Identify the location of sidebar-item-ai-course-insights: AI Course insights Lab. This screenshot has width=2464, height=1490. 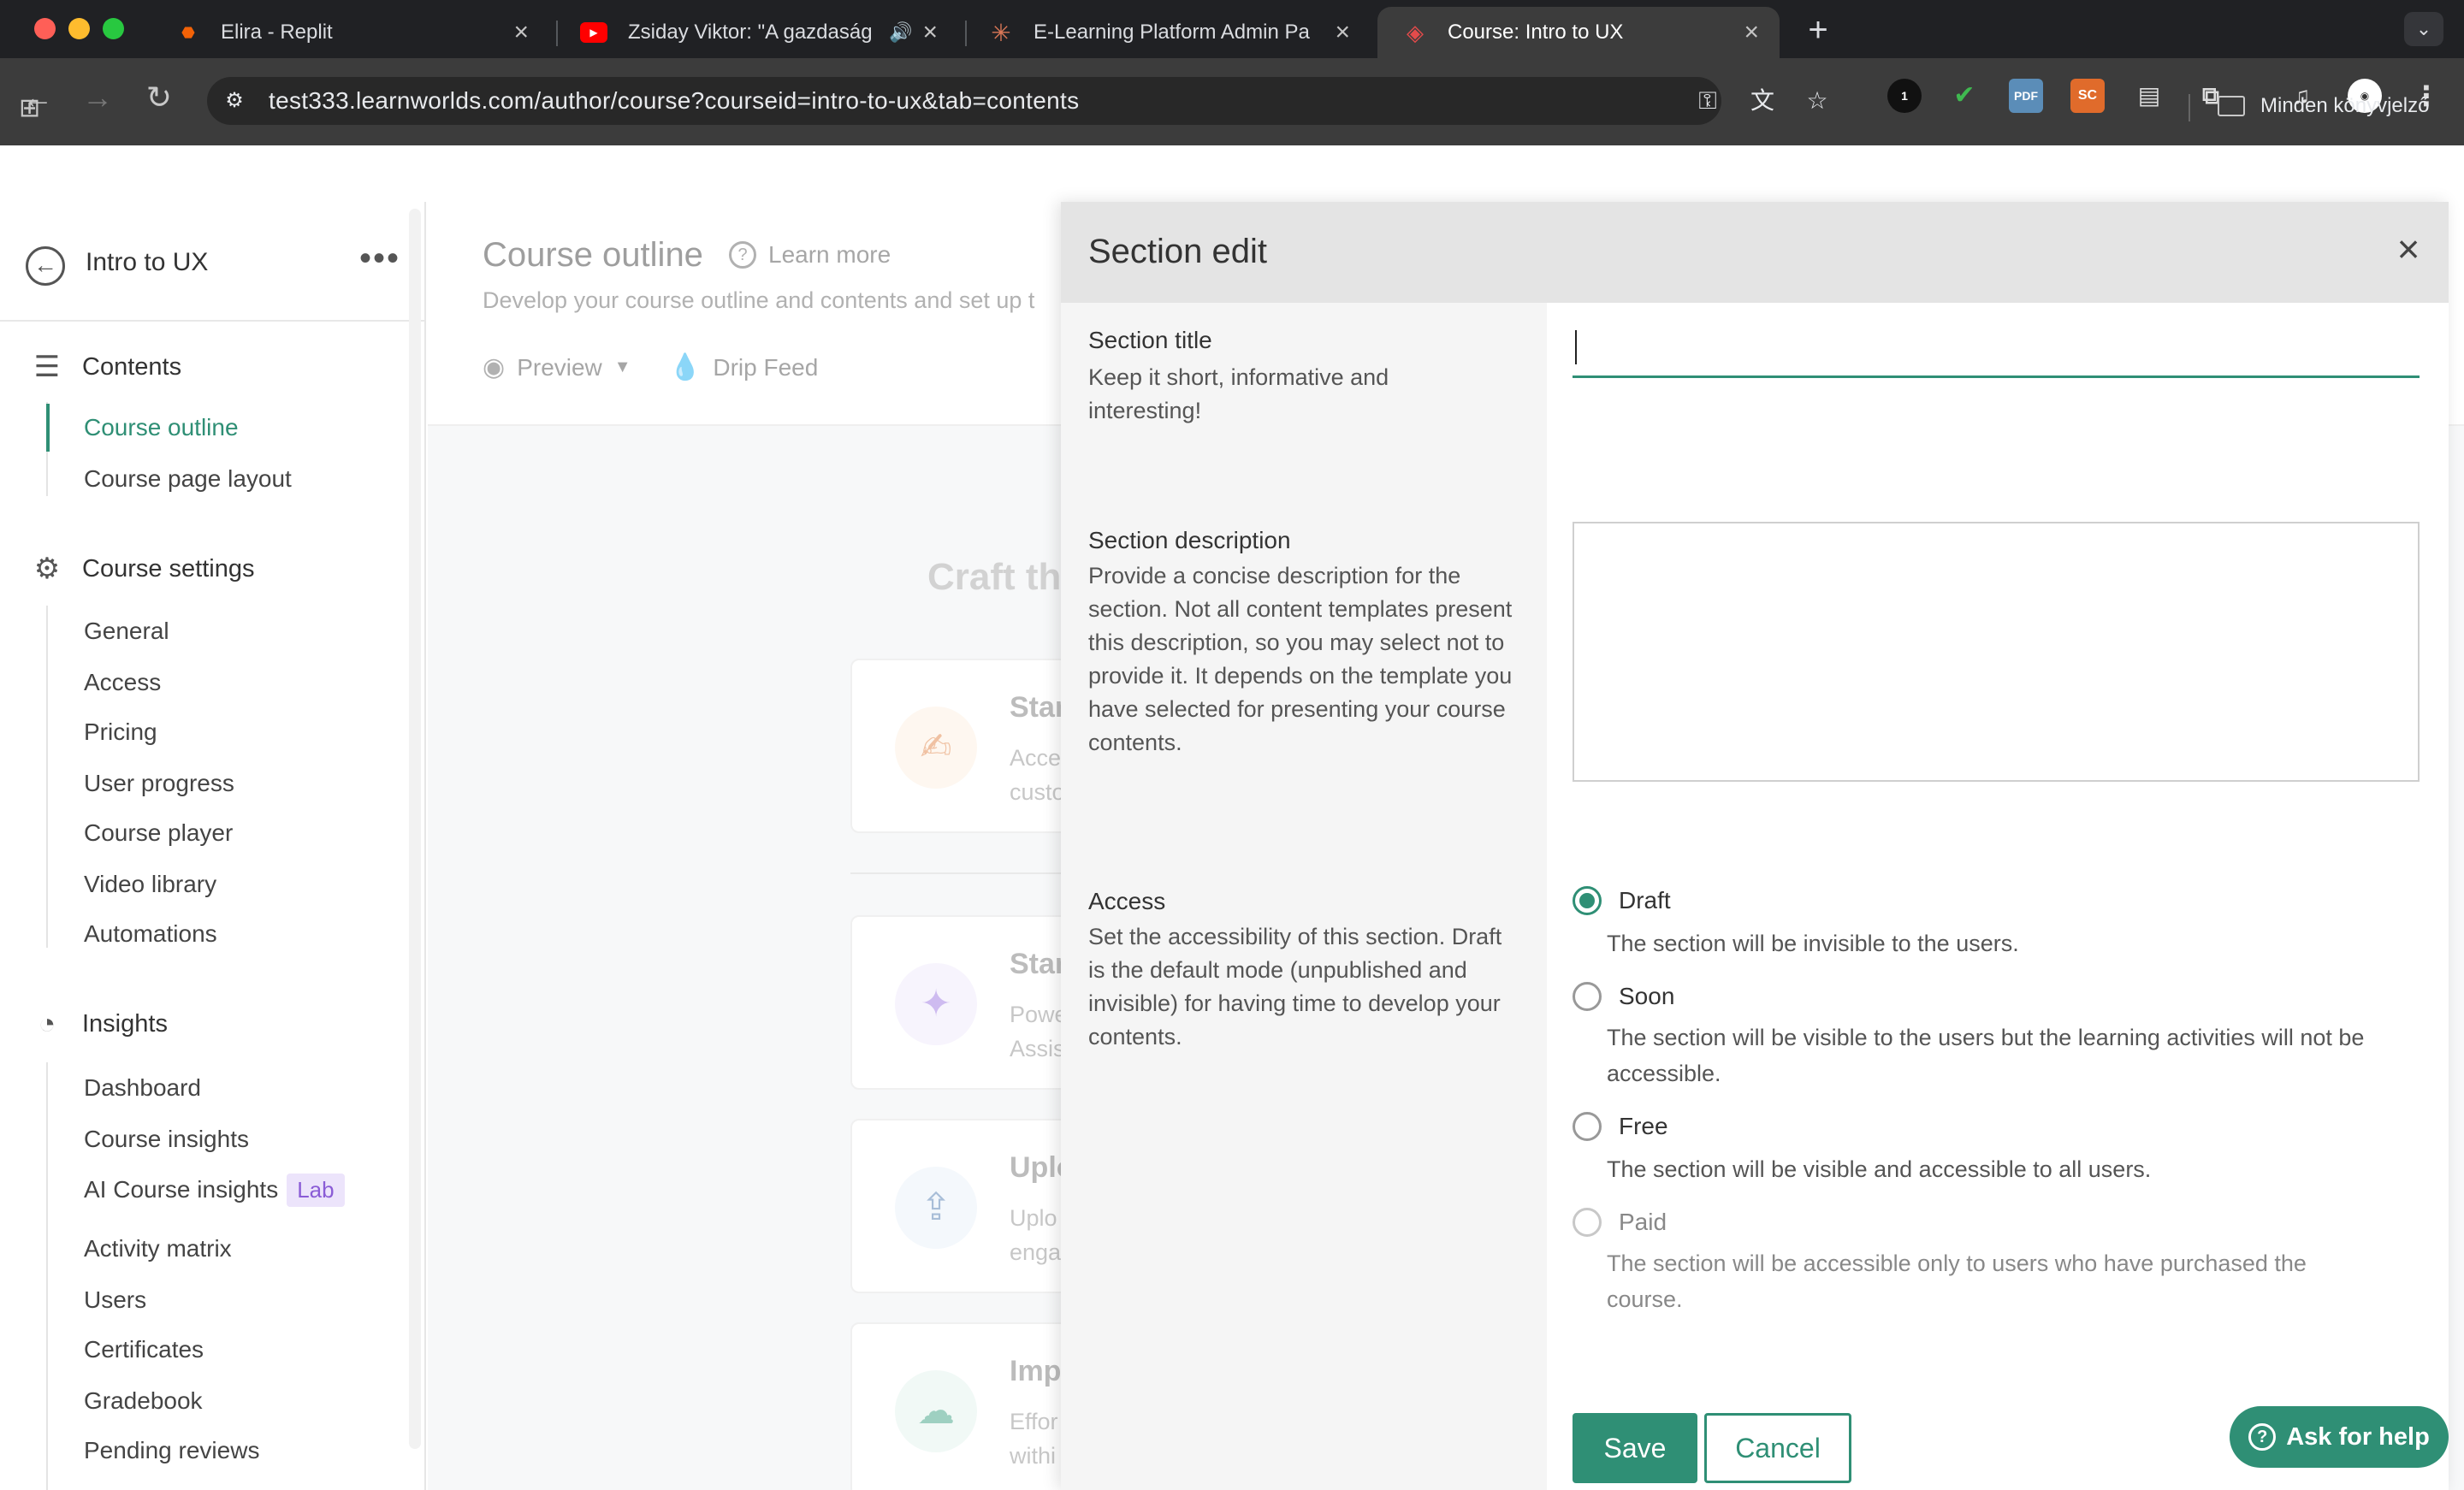
(214, 1191).